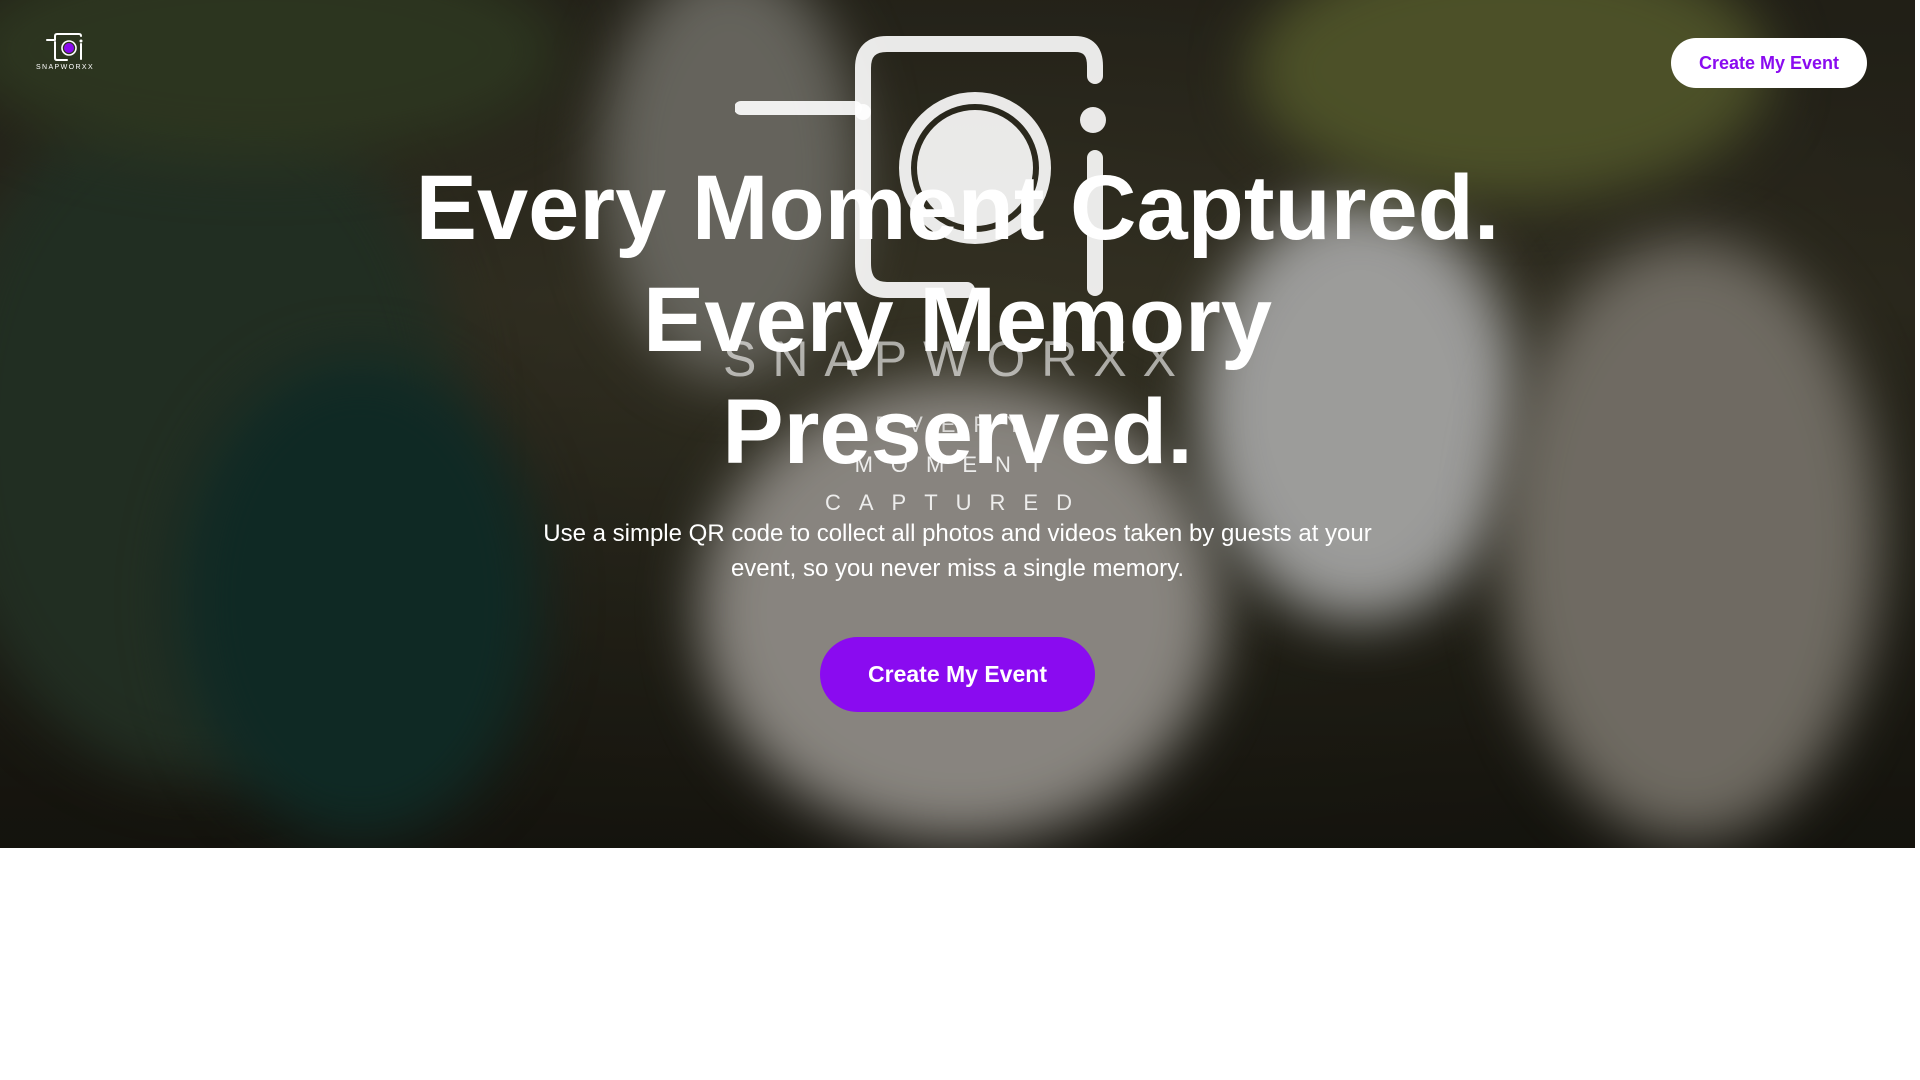  What do you see at coordinates (64, 47) in the screenshot?
I see `camera-icon` at bounding box center [64, 47].